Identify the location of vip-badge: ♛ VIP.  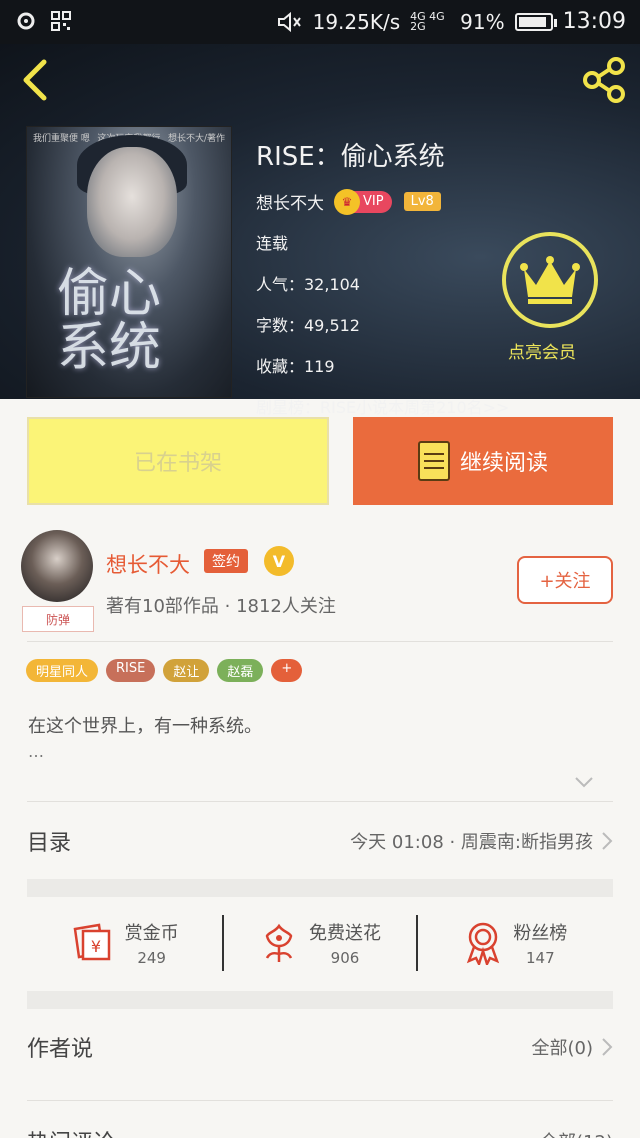
(363, 201).